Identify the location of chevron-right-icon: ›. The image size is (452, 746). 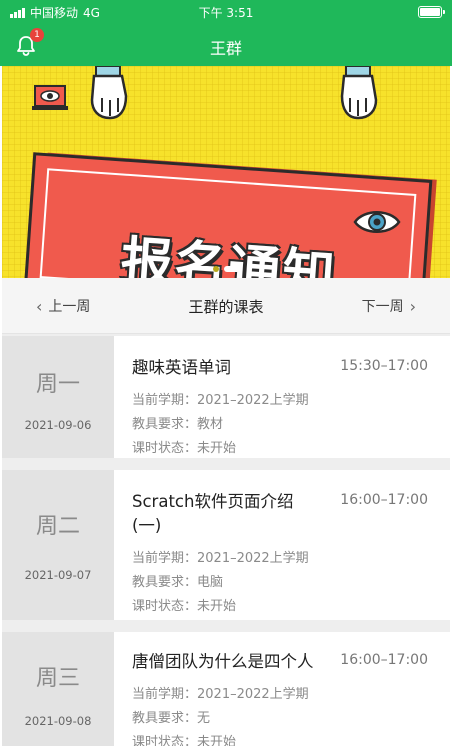
(412, 306).